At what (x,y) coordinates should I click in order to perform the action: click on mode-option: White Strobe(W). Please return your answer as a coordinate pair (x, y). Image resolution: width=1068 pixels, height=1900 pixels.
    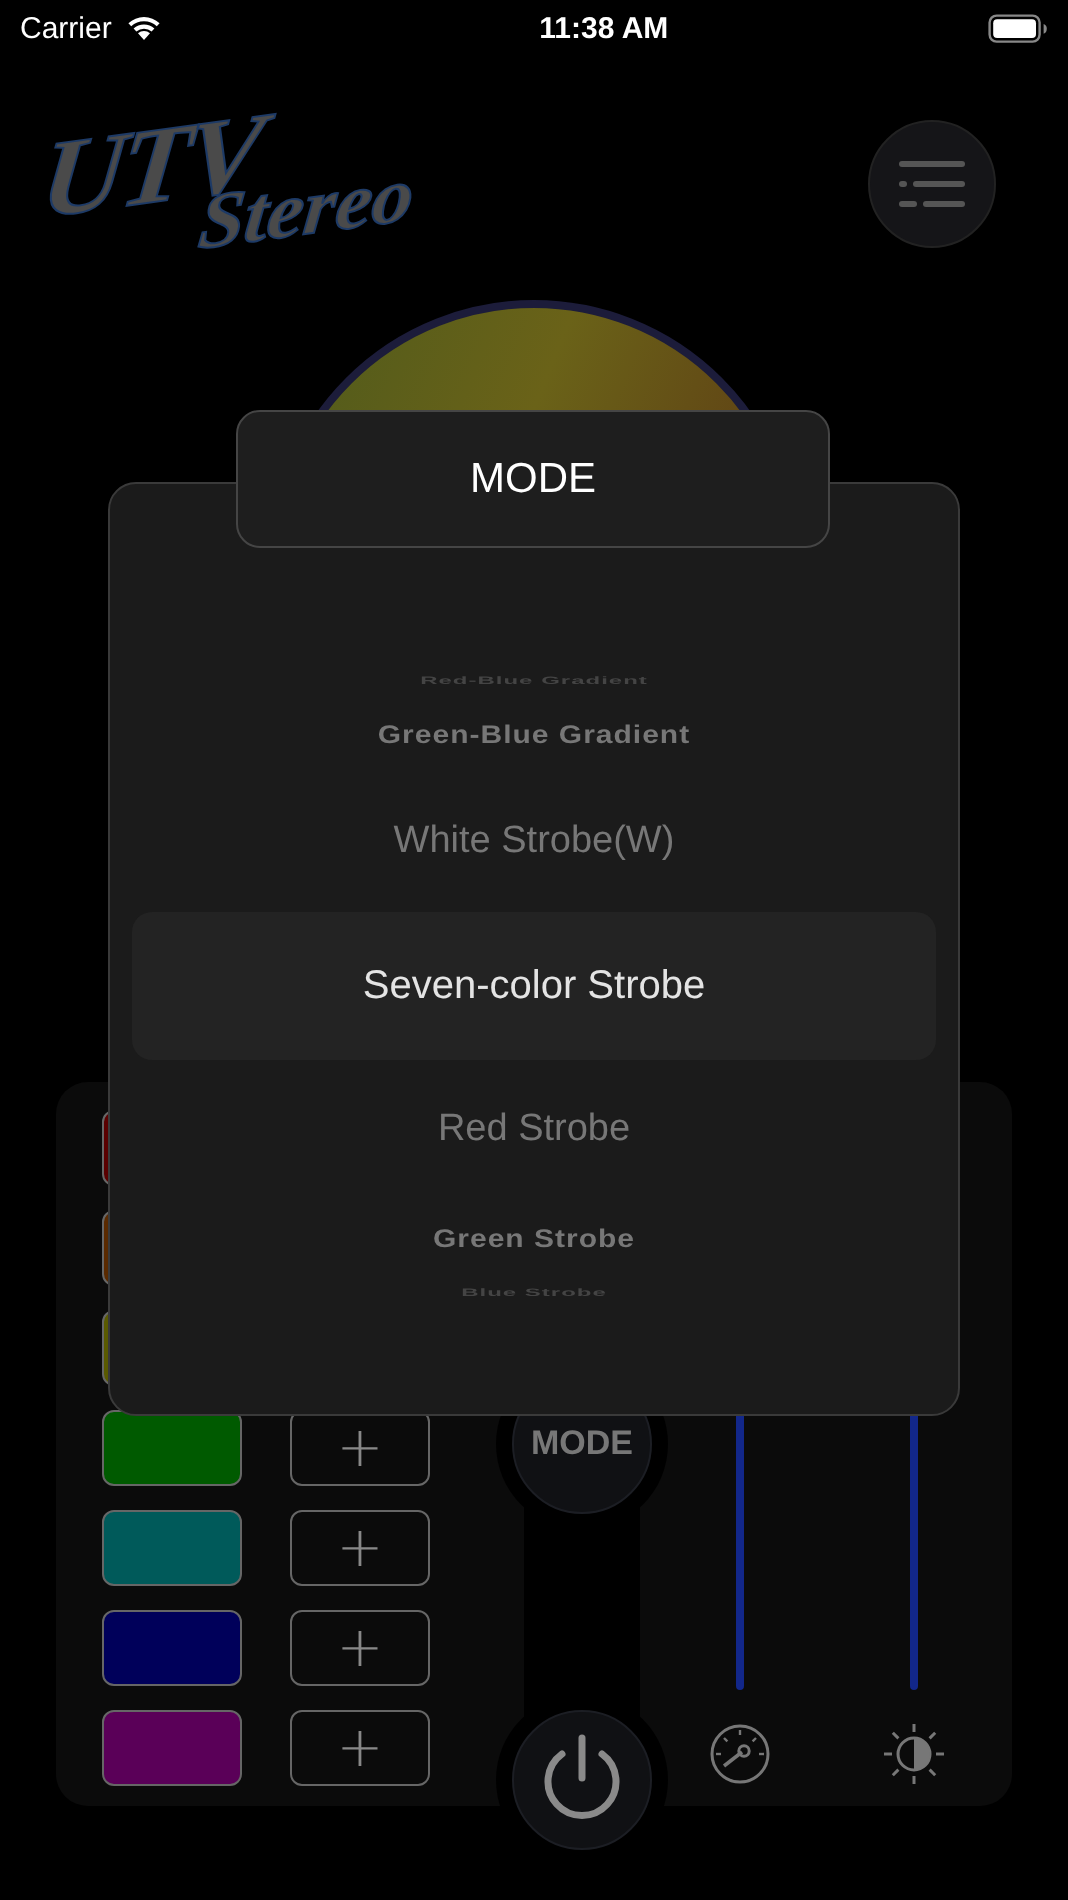
    Looking at the image, I should click on (534, 842).